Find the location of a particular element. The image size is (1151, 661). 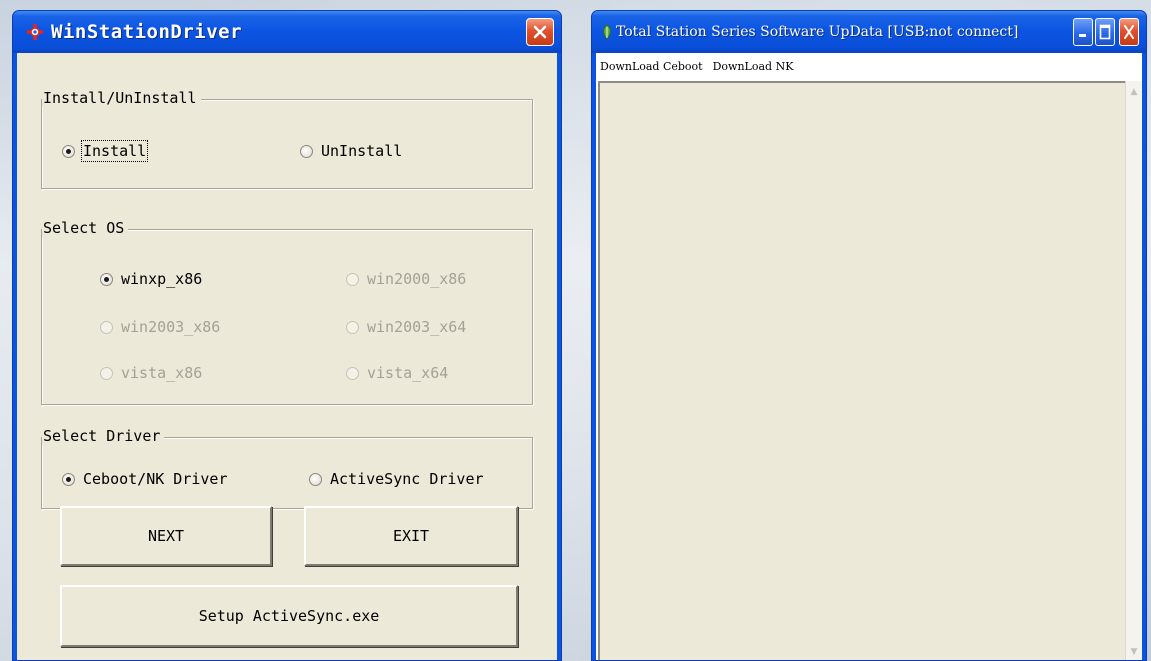

os-radio-winxp-x86: winxp_x86 is located at coordinates (151, 279).